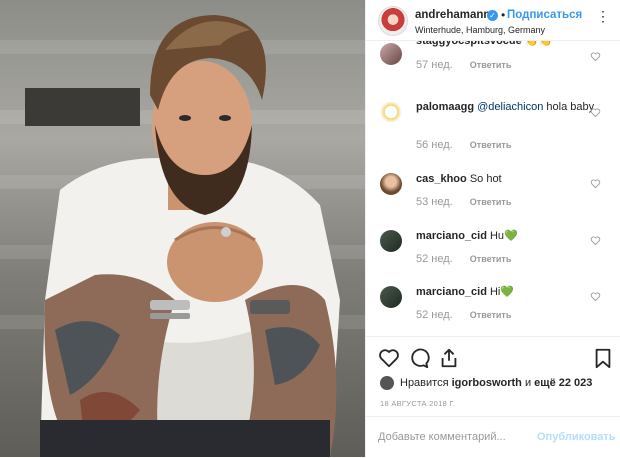 This screenshot has height=458, width=620. Describe the element at coordinates (563, 383) in the screenshot. I see `likes-count: ещё 22 023` at that location.